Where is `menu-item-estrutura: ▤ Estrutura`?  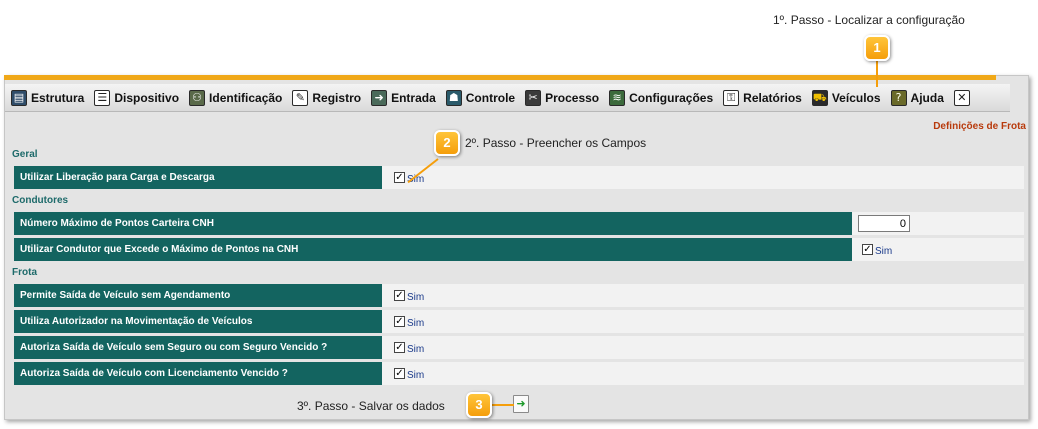 menu-item-estrutura: ▤ Estrutura is located at coordinates (47, 97).